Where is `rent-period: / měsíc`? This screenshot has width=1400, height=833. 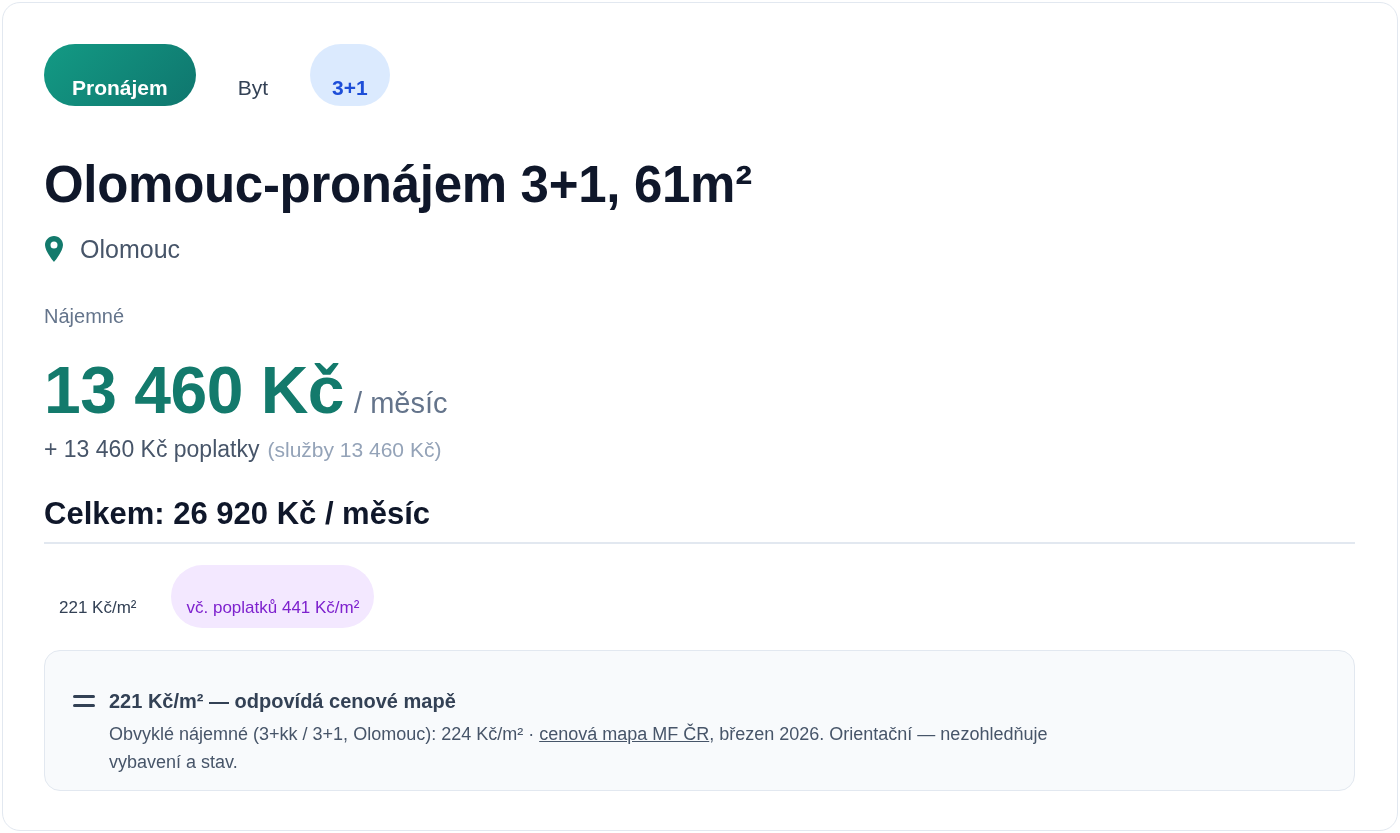
rent-period: / měsíc is located at coordinates (401, 403).